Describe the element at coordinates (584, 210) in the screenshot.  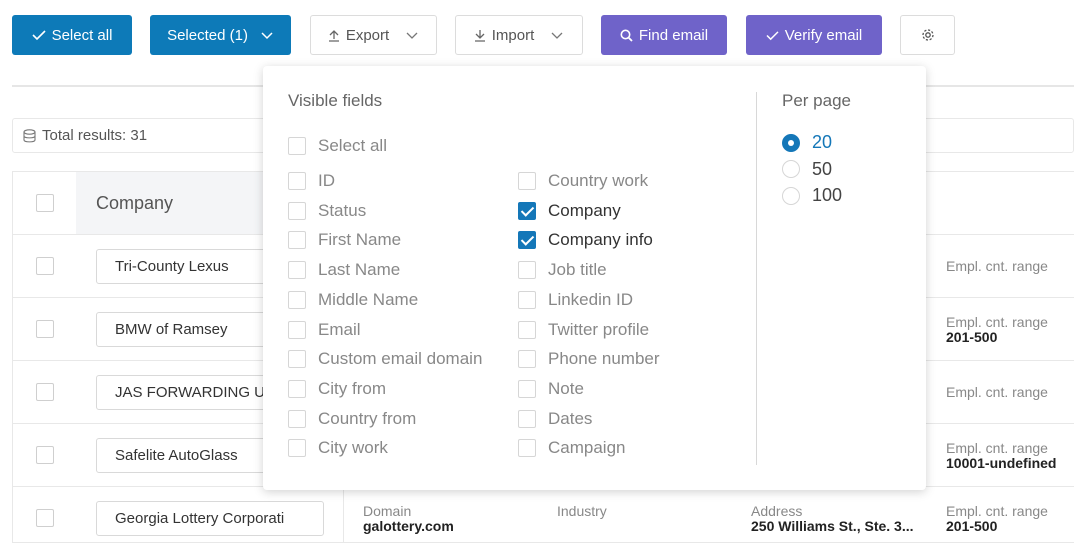
I see `checkbox-label: Company` at that location.